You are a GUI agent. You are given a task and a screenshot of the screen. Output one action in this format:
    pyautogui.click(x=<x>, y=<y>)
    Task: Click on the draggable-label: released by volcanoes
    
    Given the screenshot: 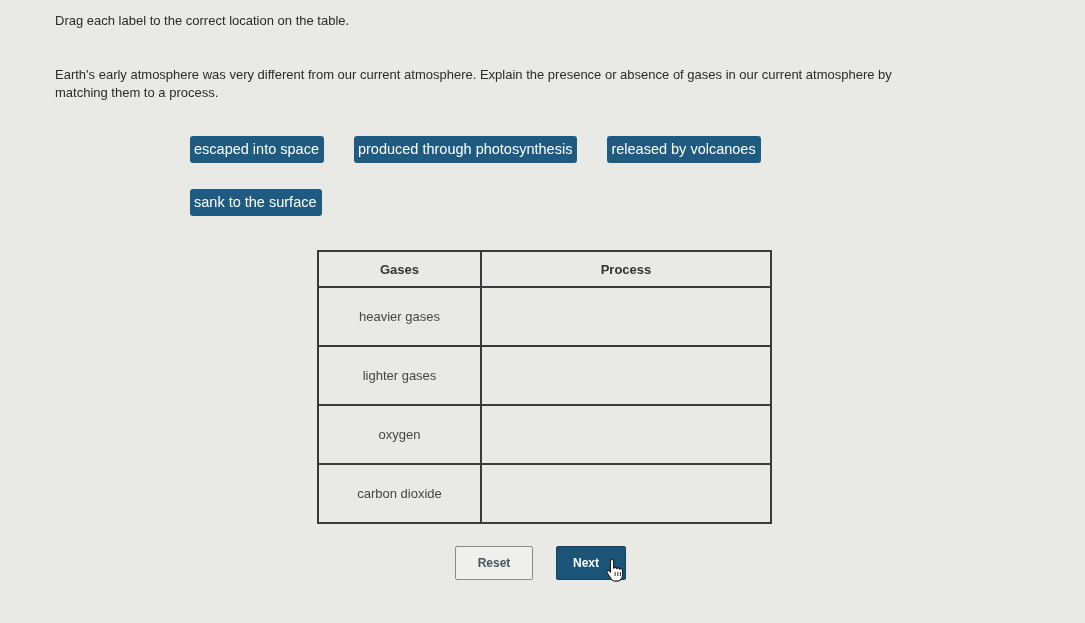 What is the action you would take?
    pyautogui.click(x=684, y=149)
    